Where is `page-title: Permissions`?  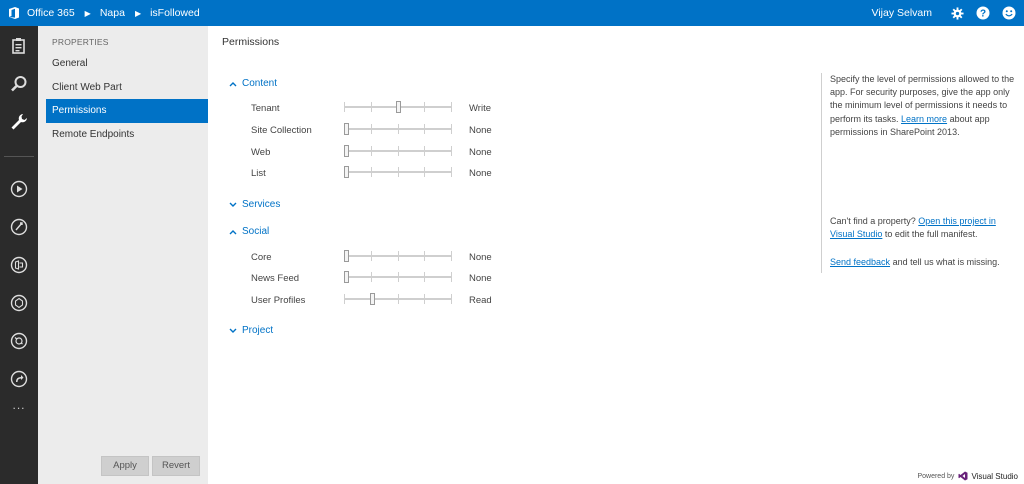 page-title: Permissions is located at coordinates (251, 42).